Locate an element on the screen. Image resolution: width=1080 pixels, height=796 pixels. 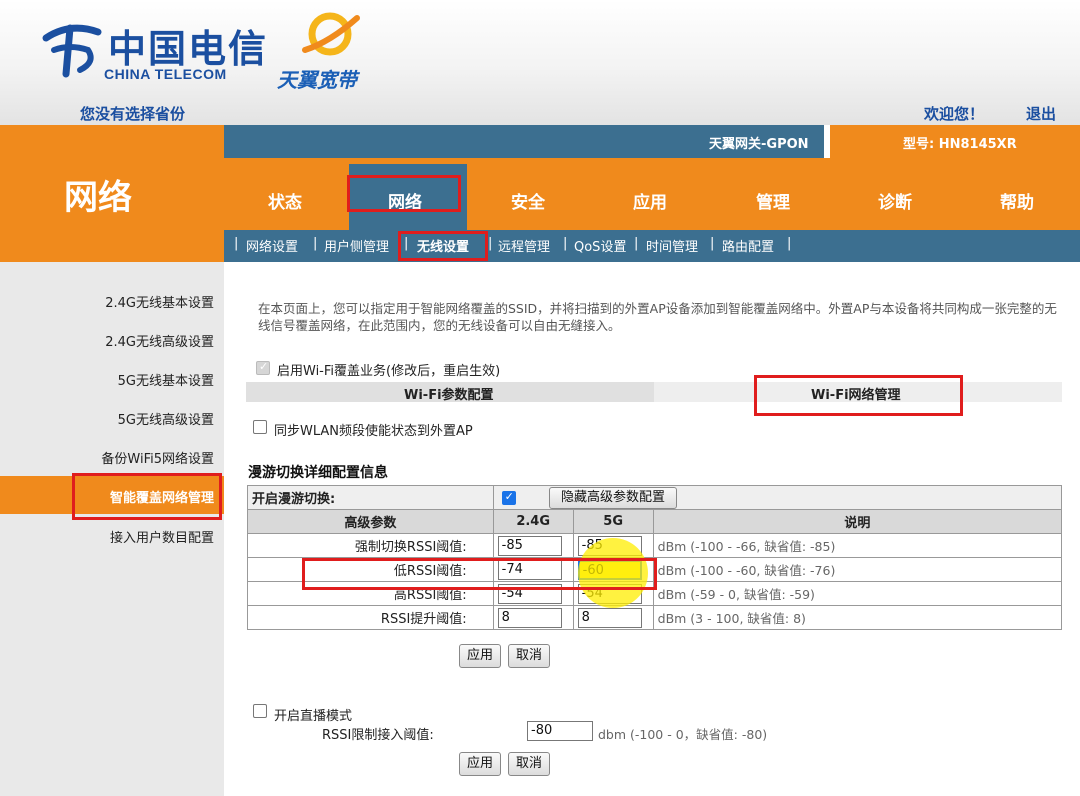
rssi-5g-input: 8 is located at coordinates (609, 617).